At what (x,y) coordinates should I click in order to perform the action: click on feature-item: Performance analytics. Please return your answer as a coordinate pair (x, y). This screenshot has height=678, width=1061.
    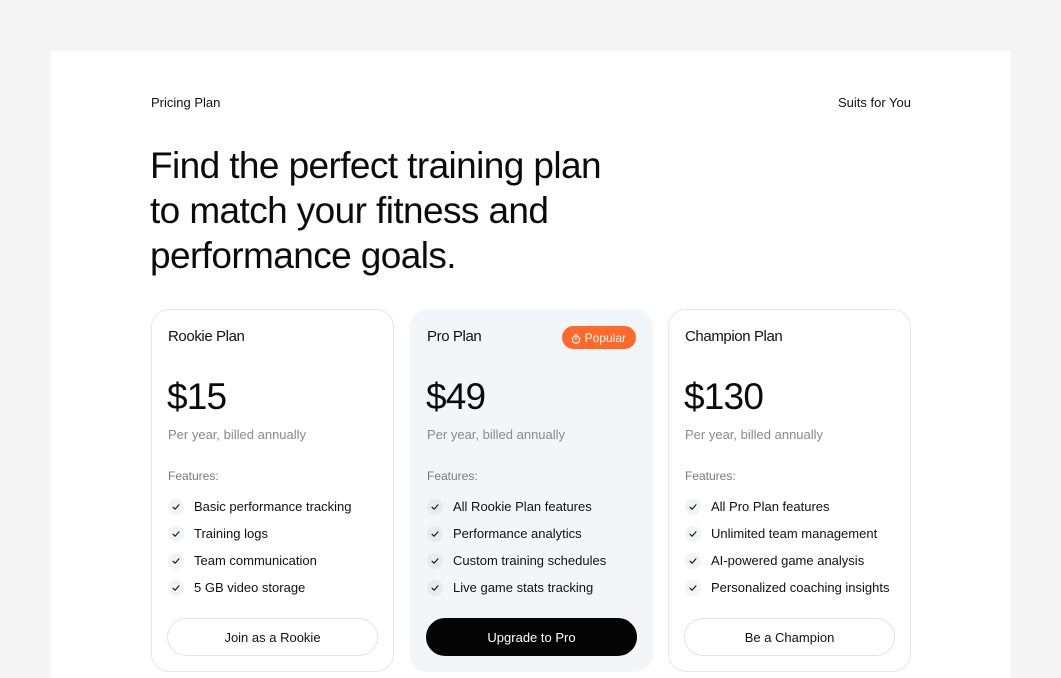
    Looking at the image, I should click on (516, 533).